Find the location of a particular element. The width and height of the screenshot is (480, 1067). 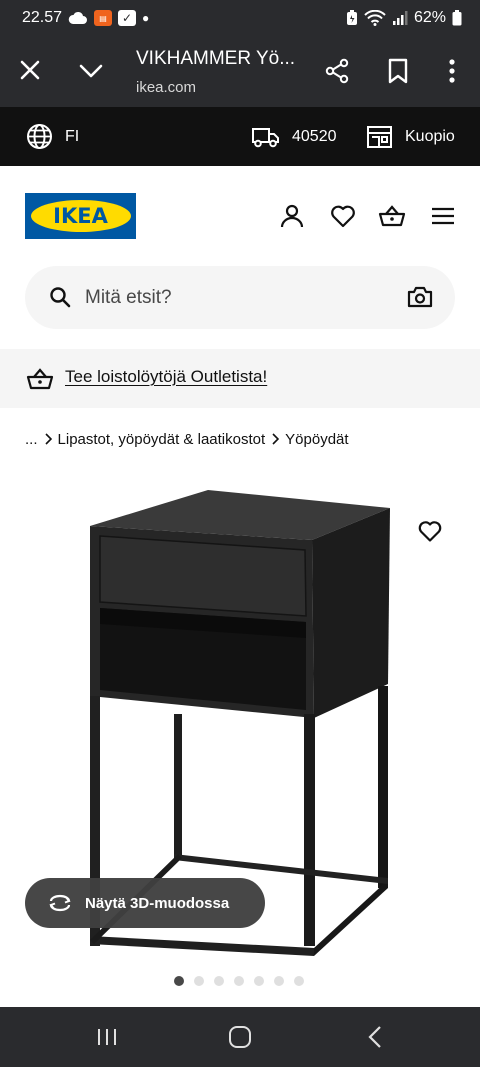

language-selector: FI is located at coordinates (52, 136).